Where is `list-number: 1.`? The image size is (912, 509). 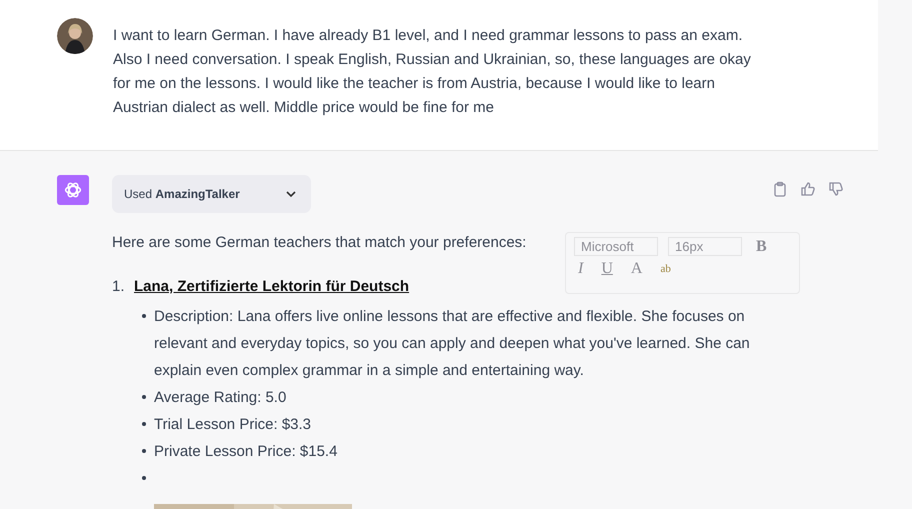 list-number: 1. is located at coordinates (119, 287).